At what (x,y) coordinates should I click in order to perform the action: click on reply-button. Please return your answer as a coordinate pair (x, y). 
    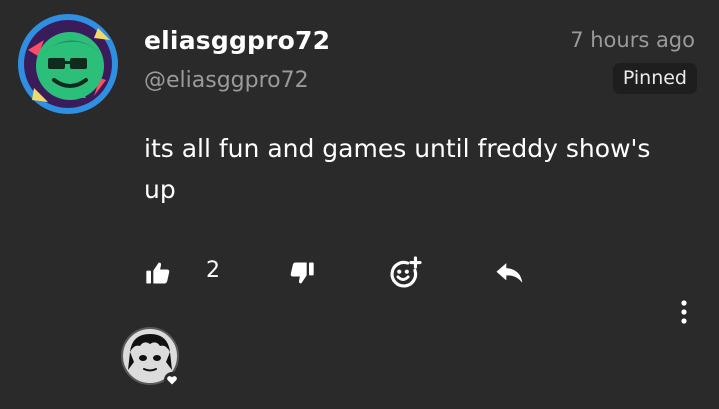
    Looking at the image, I should click on (510, 273).